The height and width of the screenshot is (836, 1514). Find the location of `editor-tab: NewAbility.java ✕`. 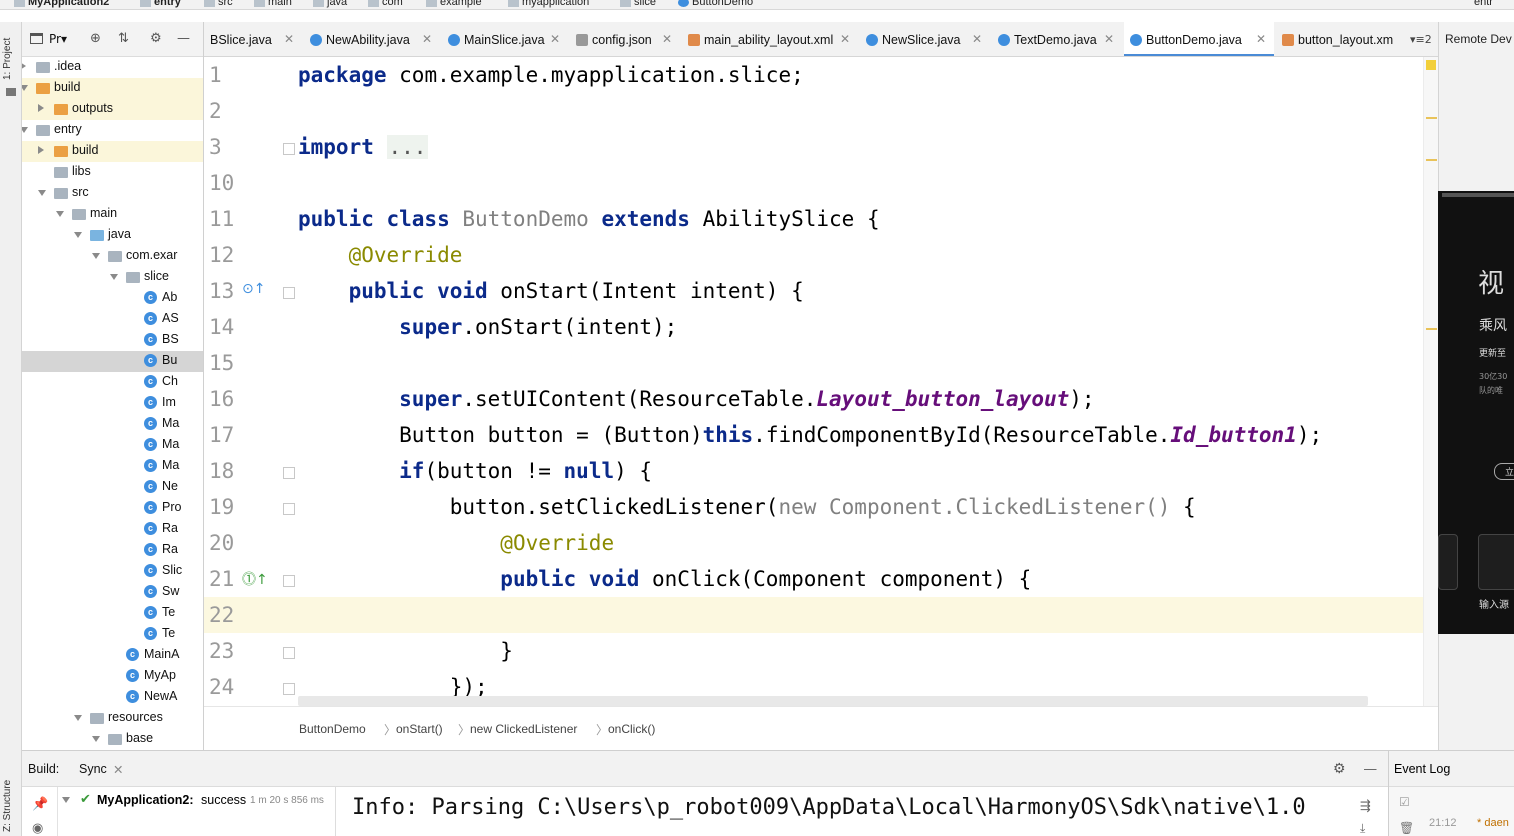

editor-tab: NewAbility.java ✕ is located at coordinates (372, 39).